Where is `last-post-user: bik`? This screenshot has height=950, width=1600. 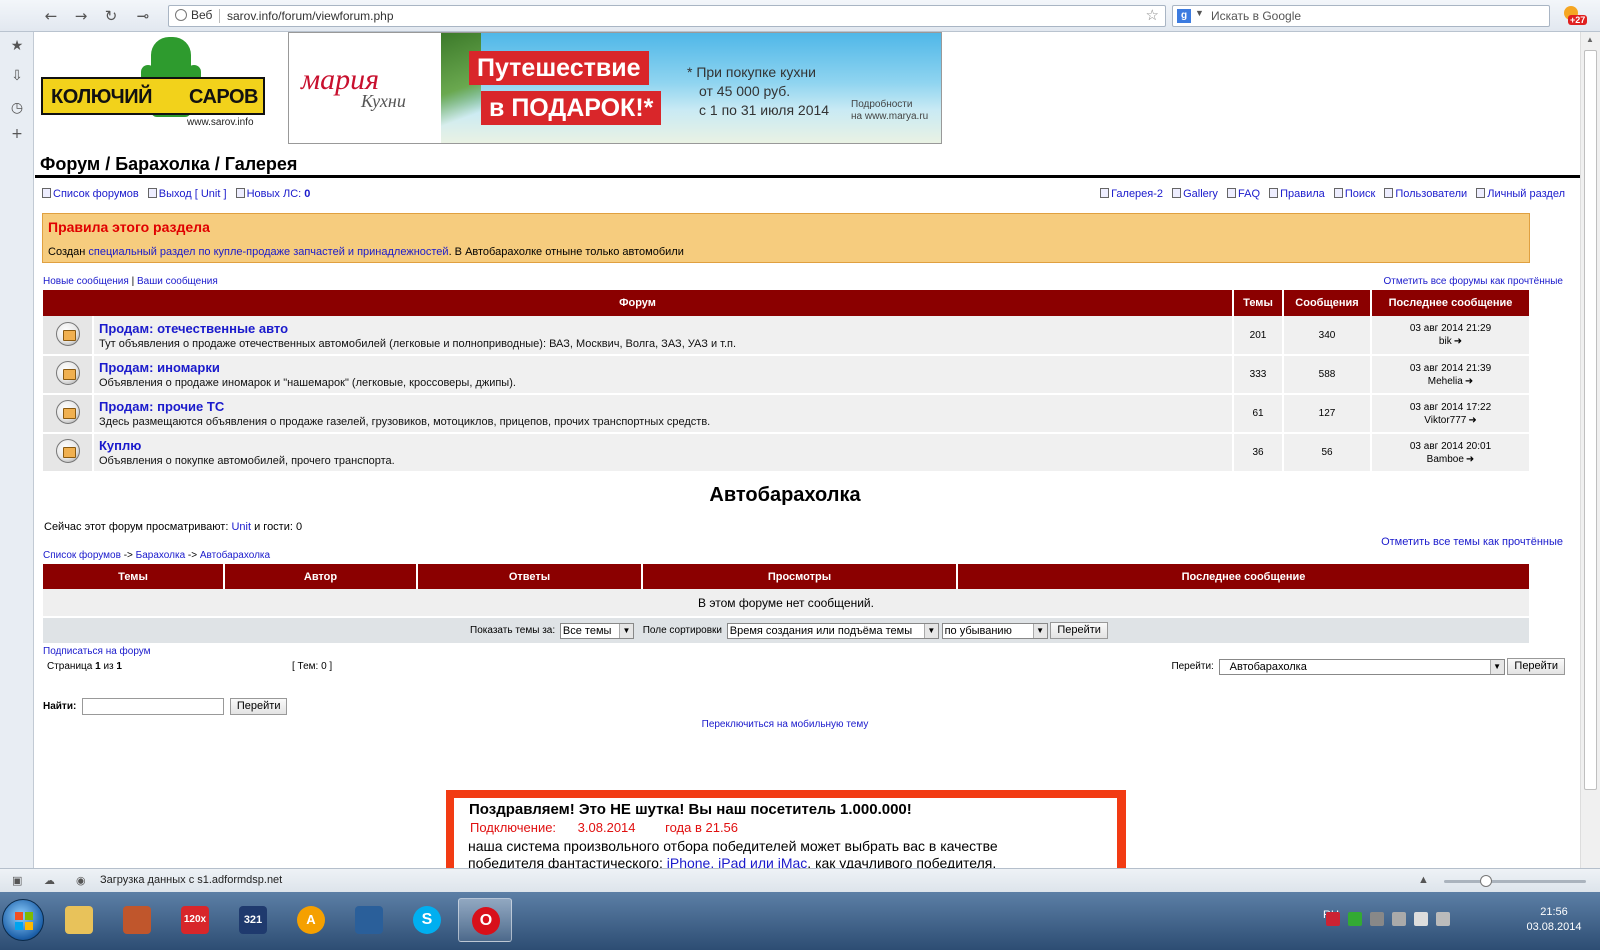
last-post-user: bik is located at coordinates (1445, 341).